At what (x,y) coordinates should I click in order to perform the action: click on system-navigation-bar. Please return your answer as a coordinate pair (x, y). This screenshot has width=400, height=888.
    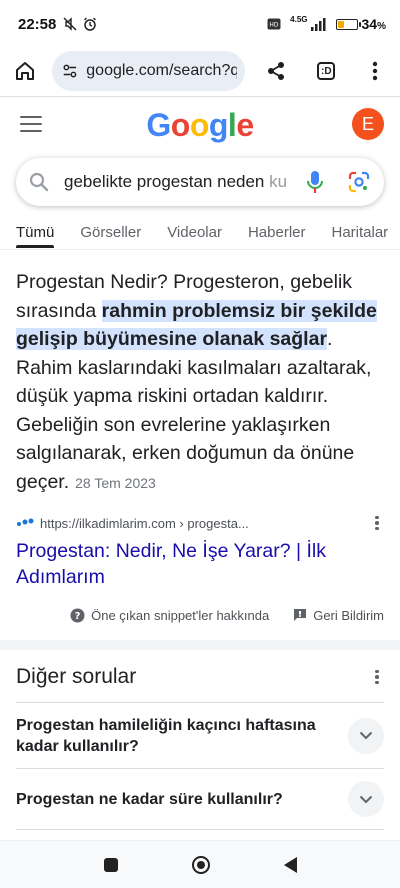
    Looking at the image, I should click on (200, 864).